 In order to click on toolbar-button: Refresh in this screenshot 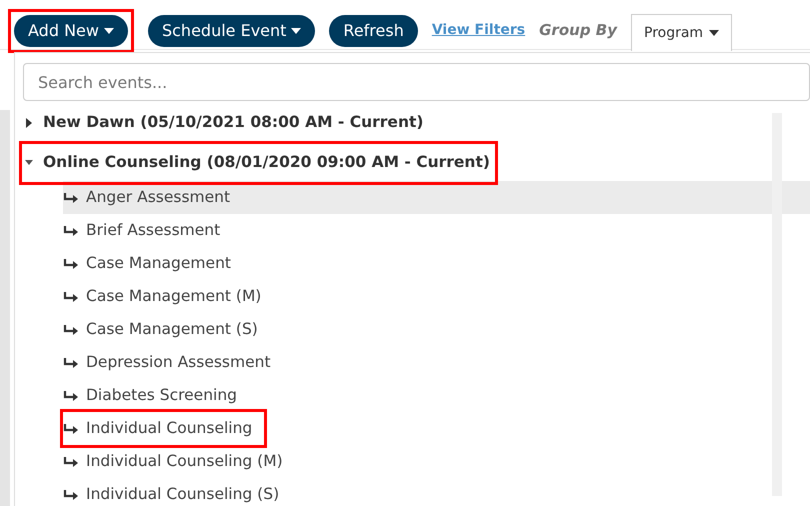, I will do `click(373, 30)`.